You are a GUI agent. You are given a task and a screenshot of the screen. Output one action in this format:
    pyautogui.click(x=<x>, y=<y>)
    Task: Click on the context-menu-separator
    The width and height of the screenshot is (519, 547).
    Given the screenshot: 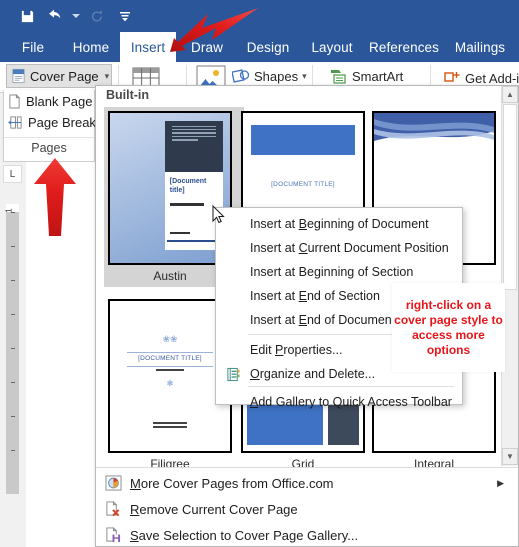 What is the action you would take?
    pyautogui.click(x=351, y=386)
    